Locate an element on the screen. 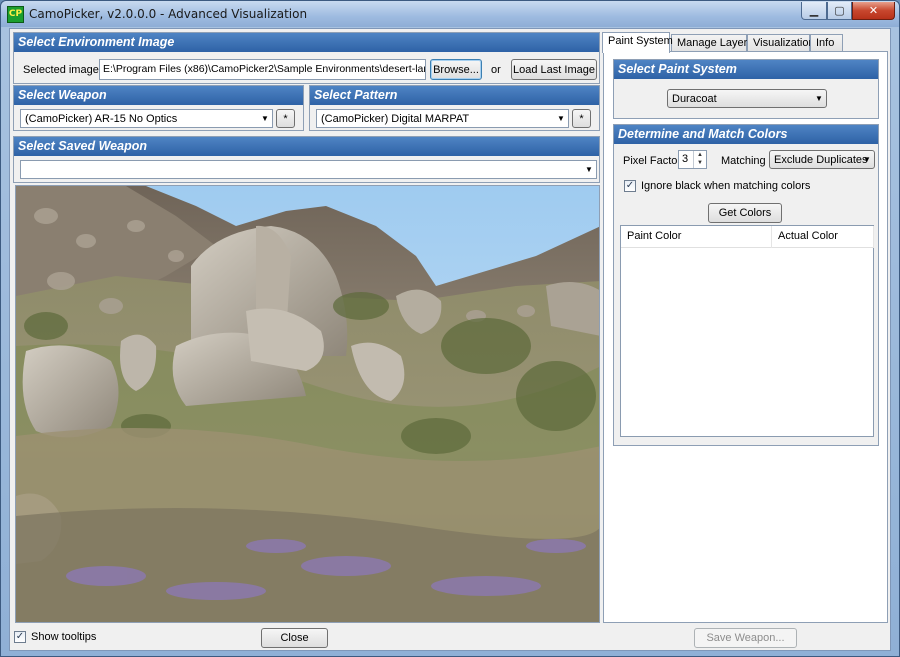 This screenshot has width=900, height=657. column-paint-color: Paint Color is located at coordinates (696, 237).